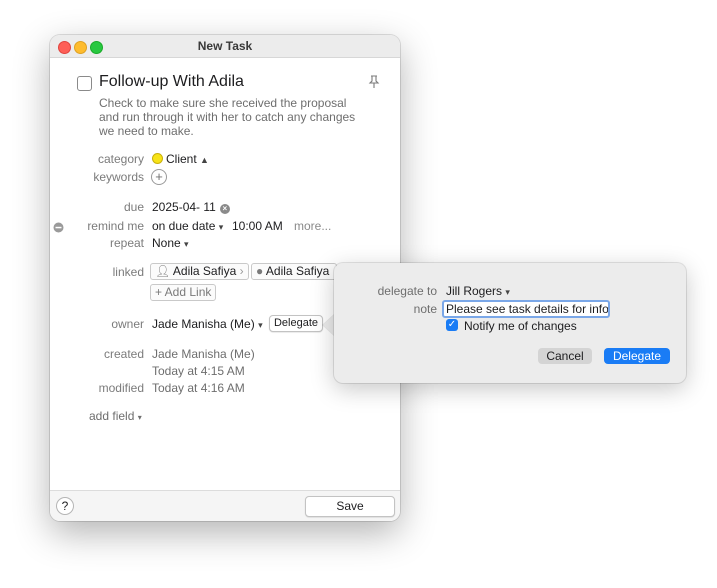 The image size is (717, 588). Describe the element at coordinates (133, 207) in the screenshot. I see `due-label: due` at that location.